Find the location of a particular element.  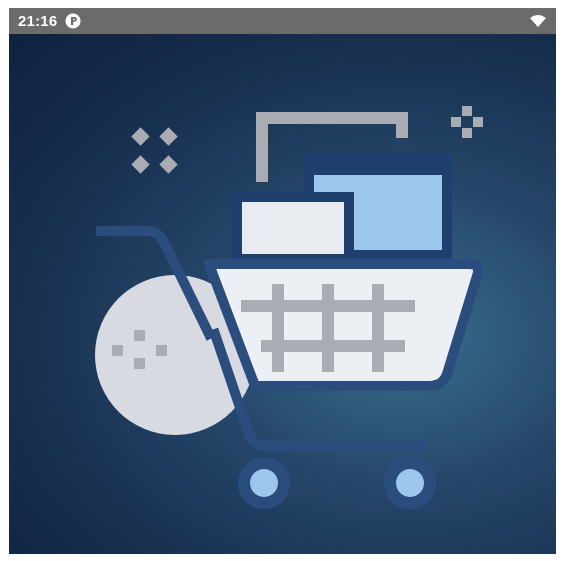

cart-wheel-left-icon is located at coordinates (264, 483).